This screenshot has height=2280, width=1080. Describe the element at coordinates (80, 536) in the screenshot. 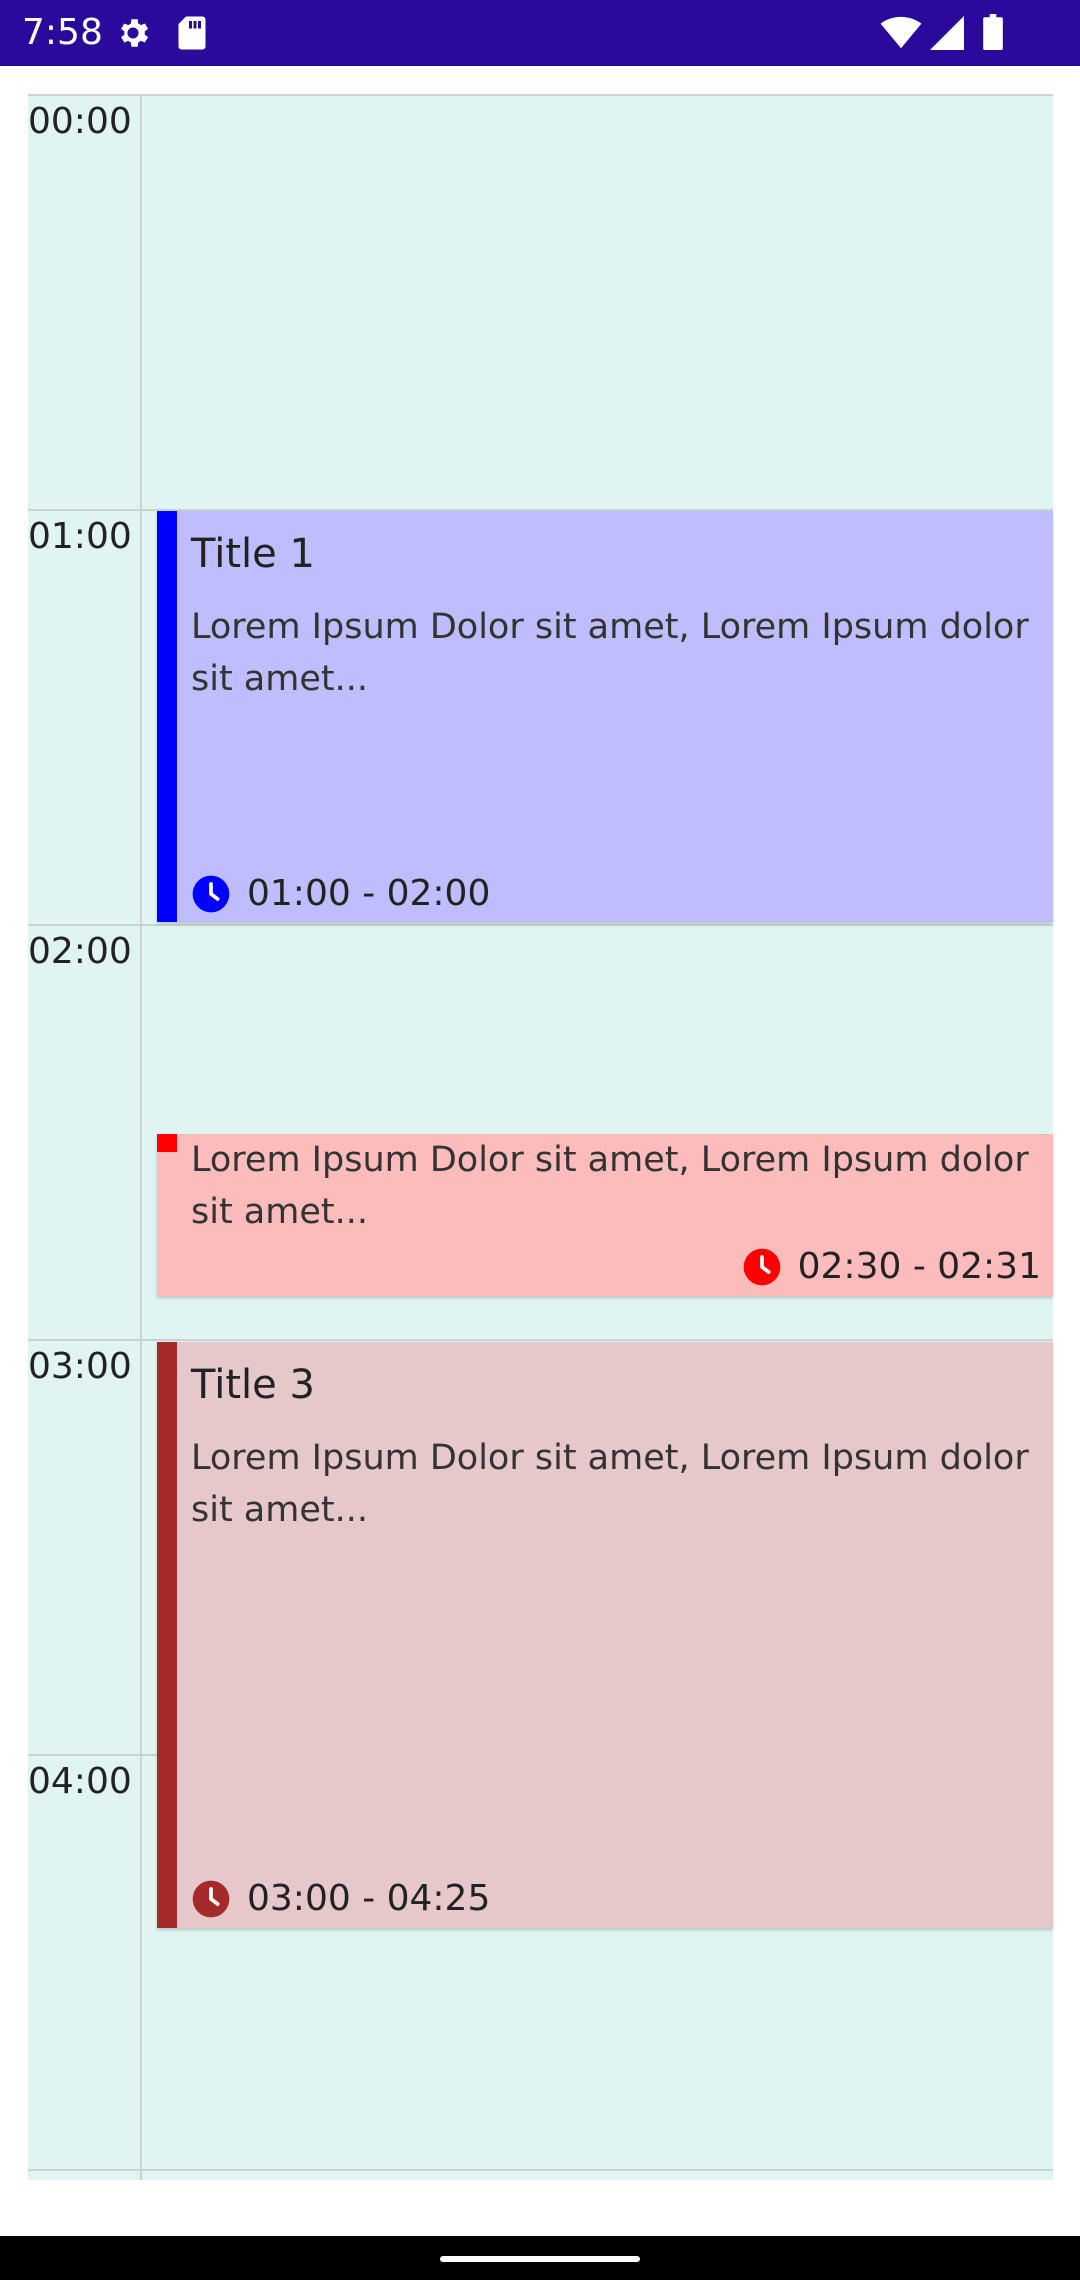

I see `hour-label-01: 01:00` at that location.